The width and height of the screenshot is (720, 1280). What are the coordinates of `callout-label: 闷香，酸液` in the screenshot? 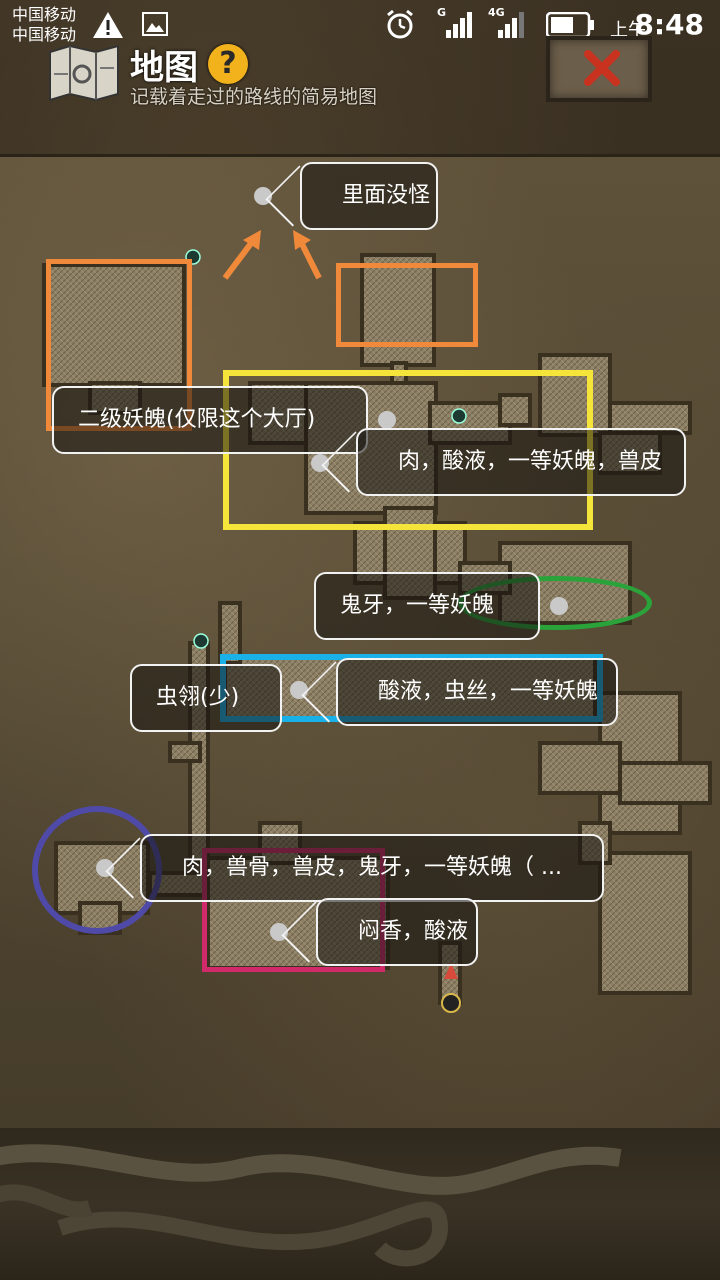 It's located at (413, 931).